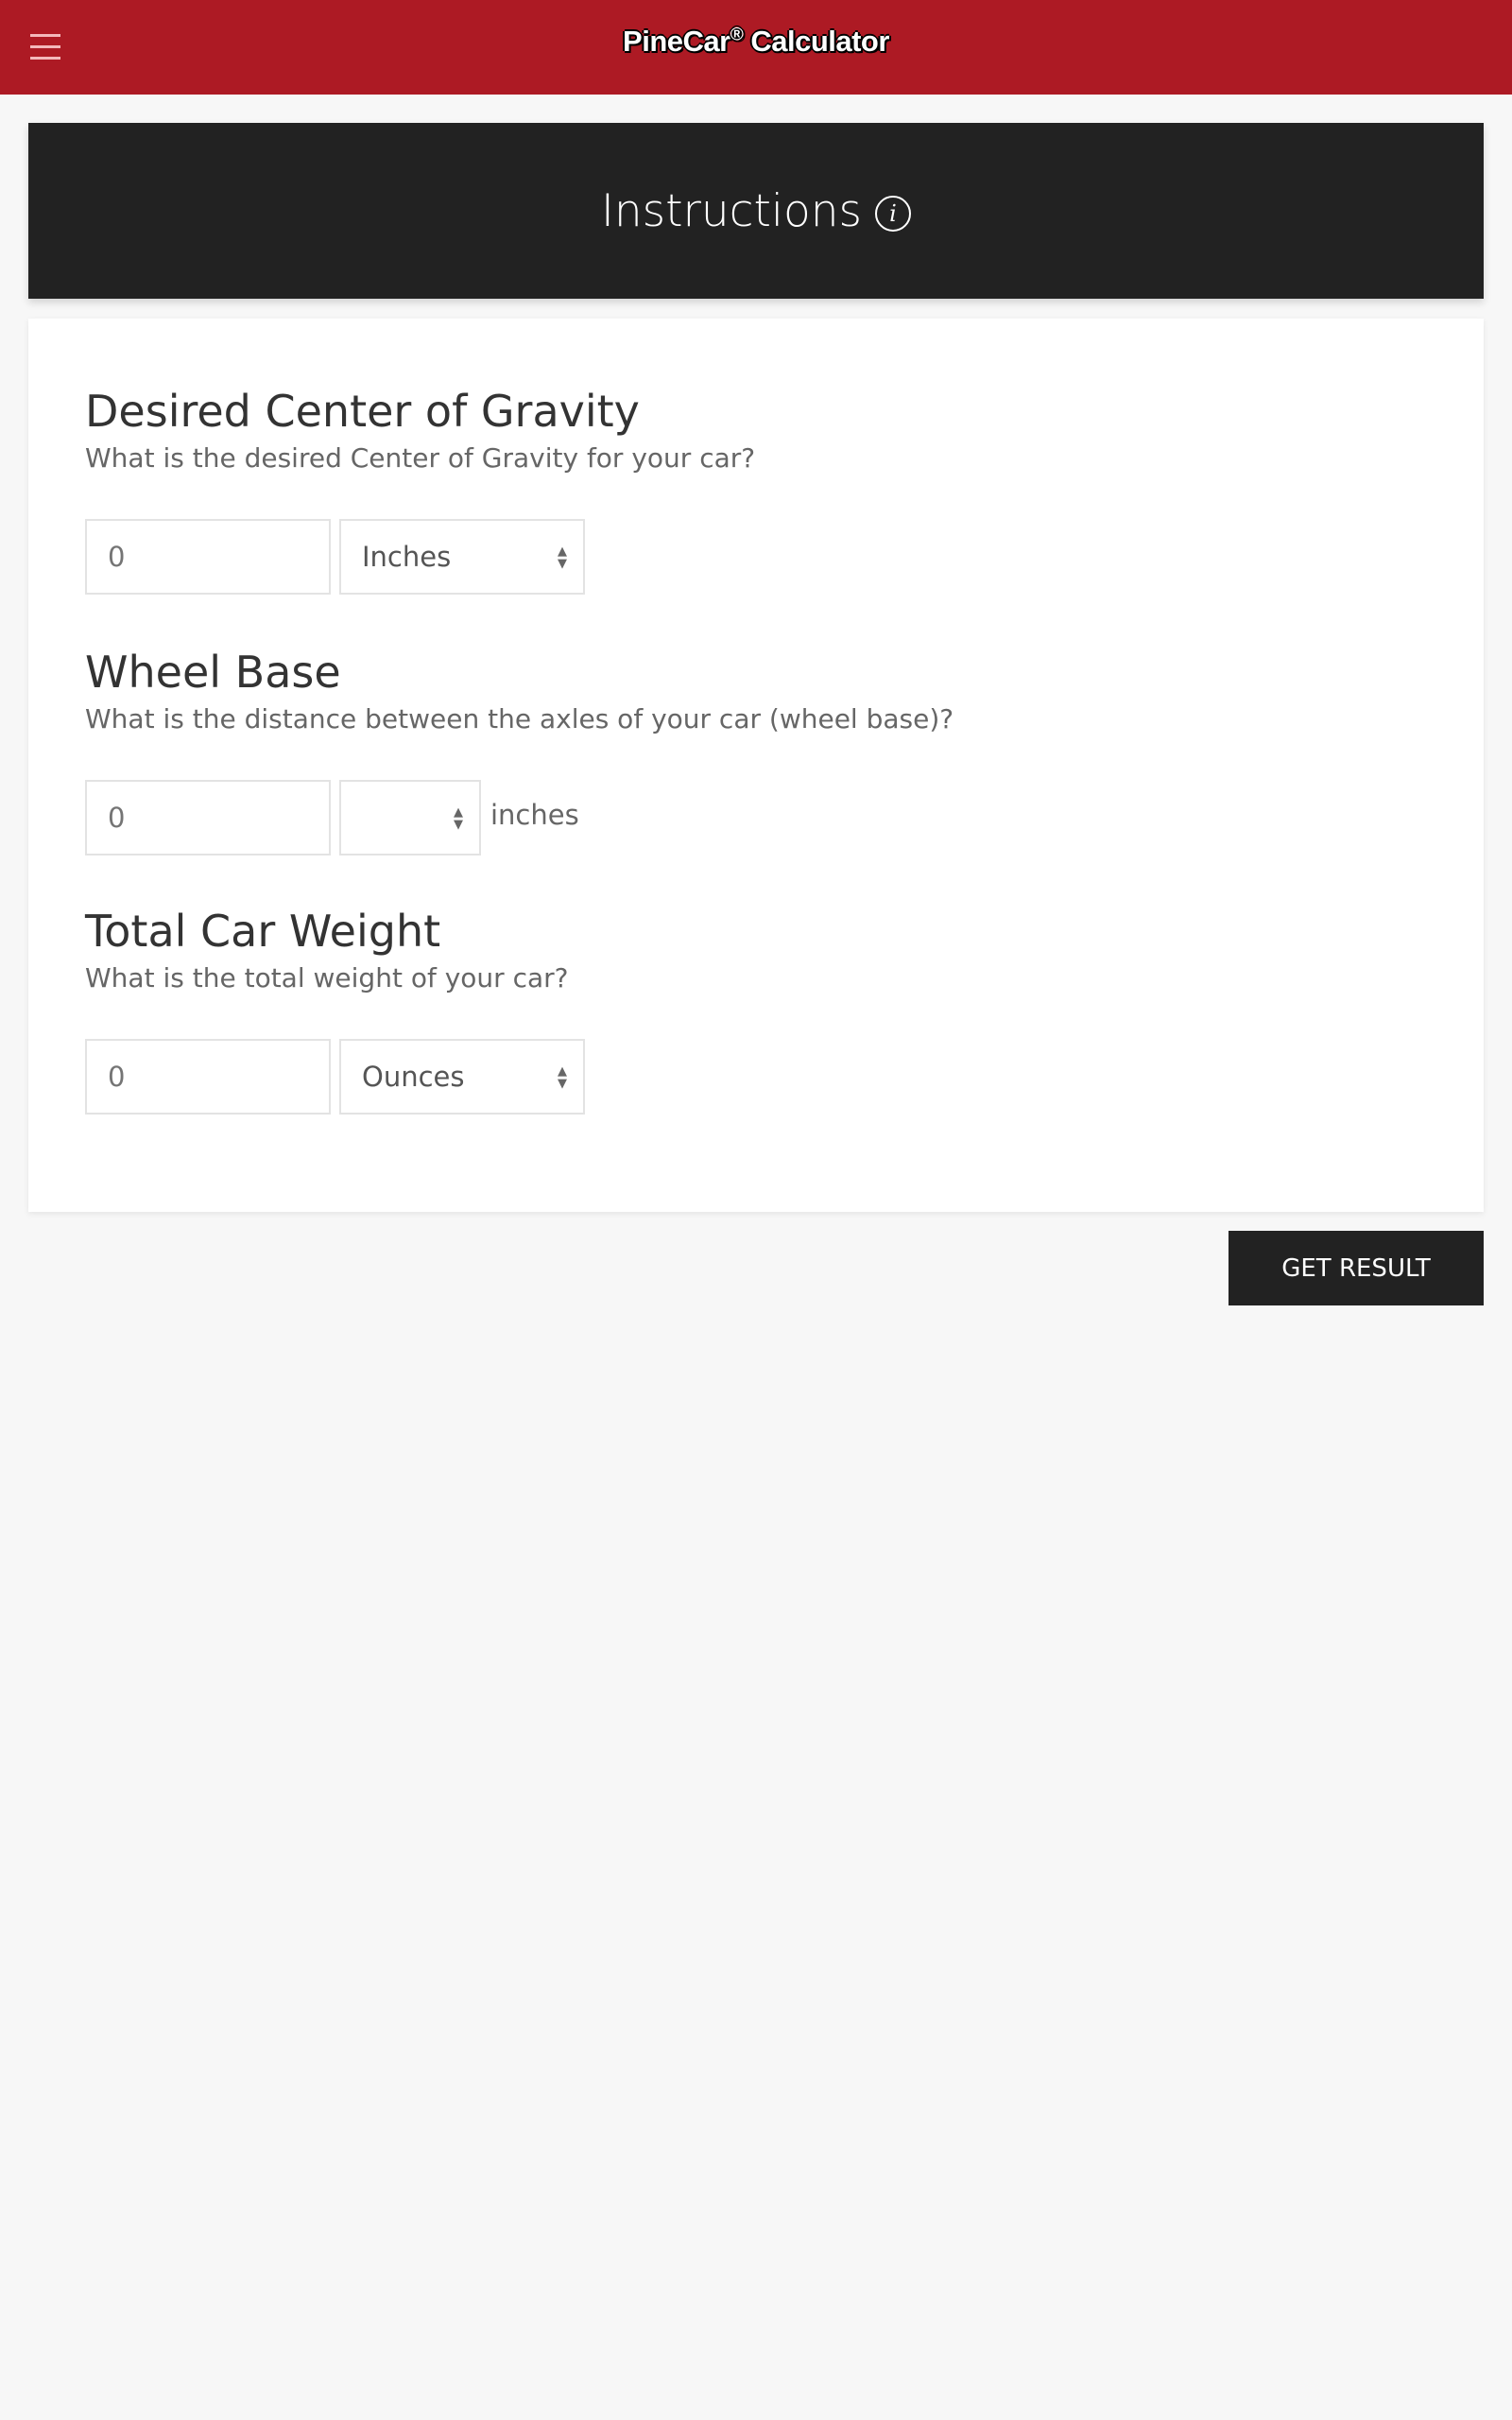 Image resolution: width=1512 pixels, height=2420 pixels. What do you see at coordinates (362, 411) in the screenshot?
I see `section-title: Desired Center of Gravity` at bounding box center [362, 411].